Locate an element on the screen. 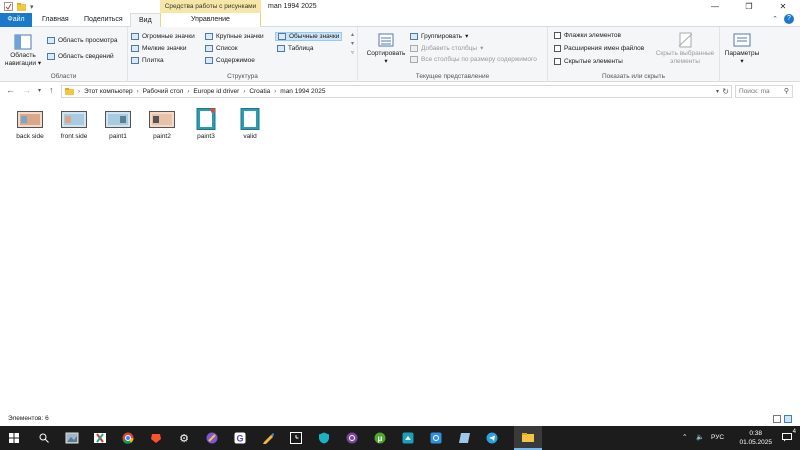 The height and width of the screenshot is (450, 800). breadcrumb-item: Этот компьютер is located at coordinates (108, 91).